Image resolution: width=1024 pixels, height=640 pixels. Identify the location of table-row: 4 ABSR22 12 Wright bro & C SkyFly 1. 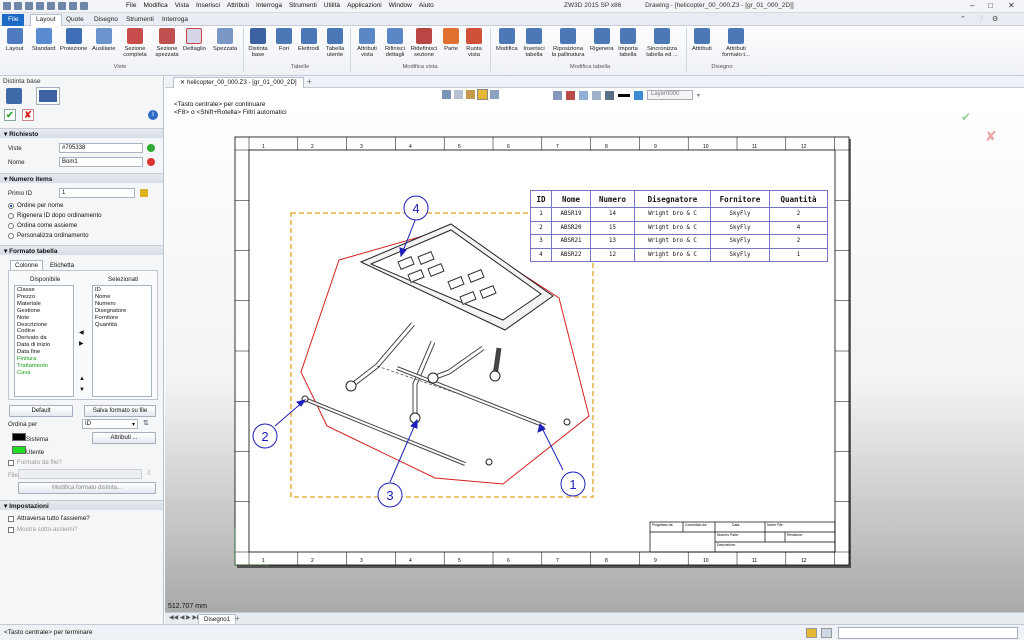
(679, 254).